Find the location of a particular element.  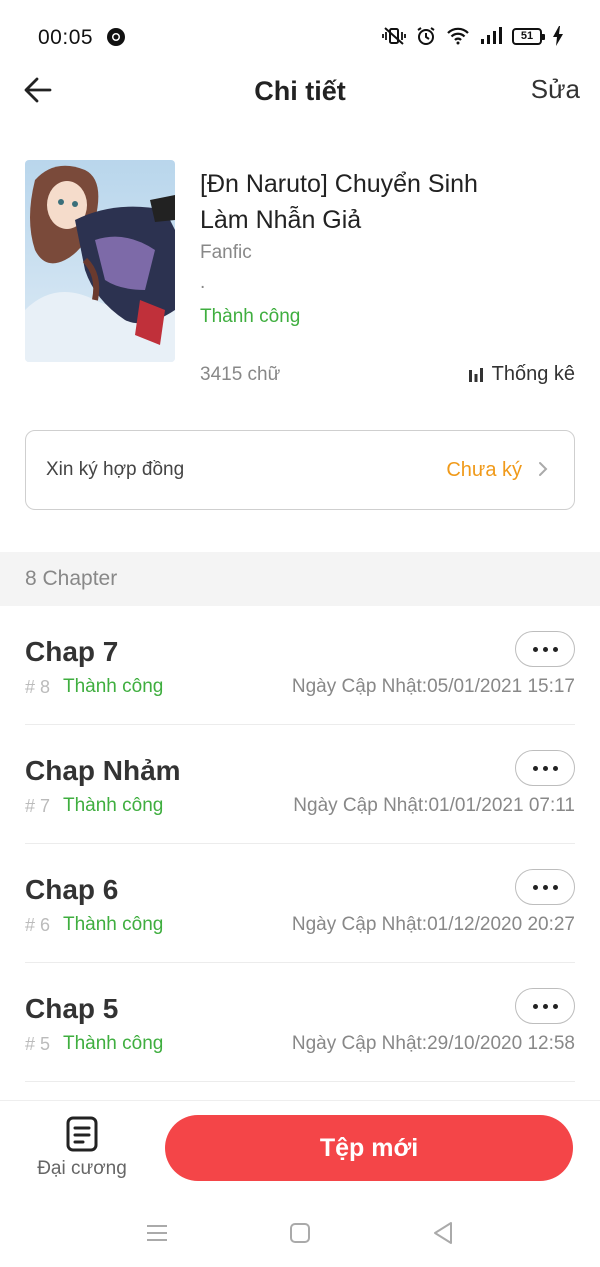

back-nav-button is located at coordinates (443, 1233).